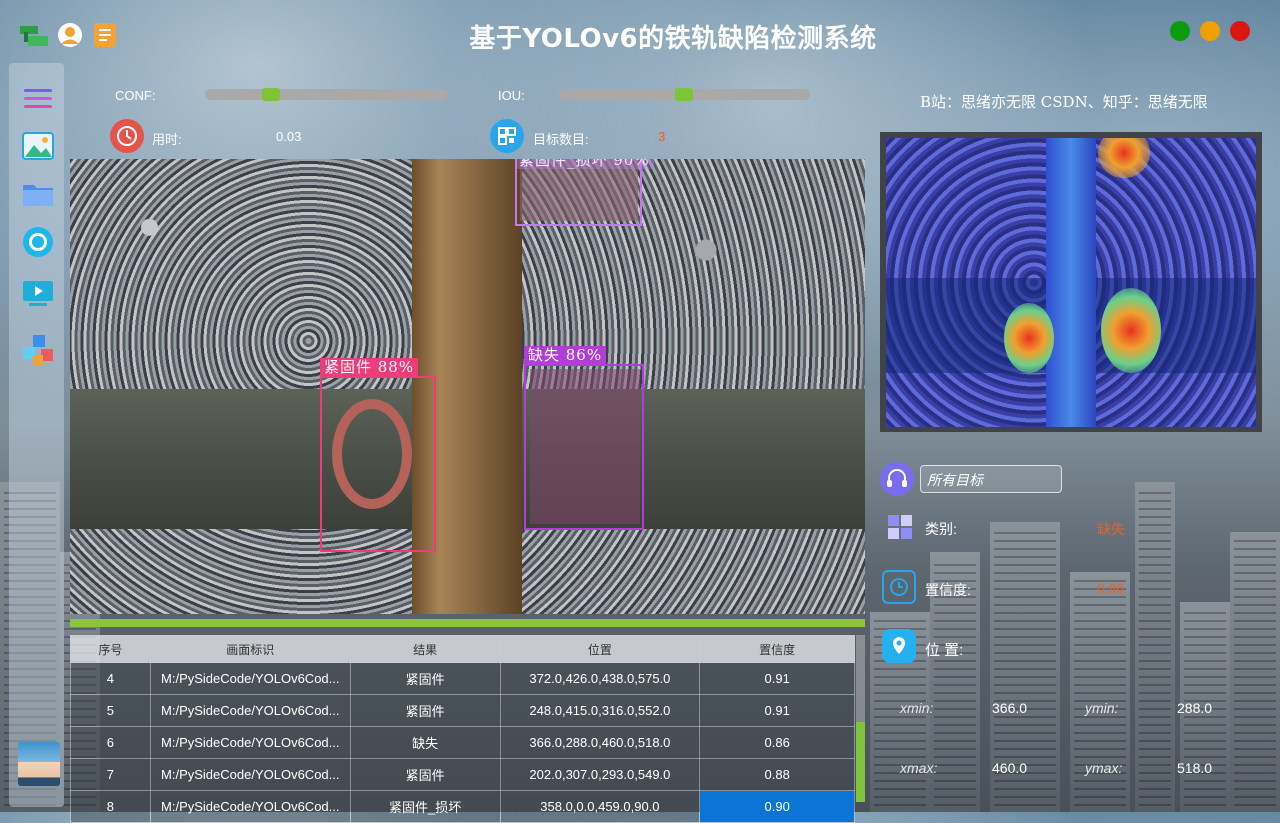  I want to click on headset-icon, so click(897, 479).